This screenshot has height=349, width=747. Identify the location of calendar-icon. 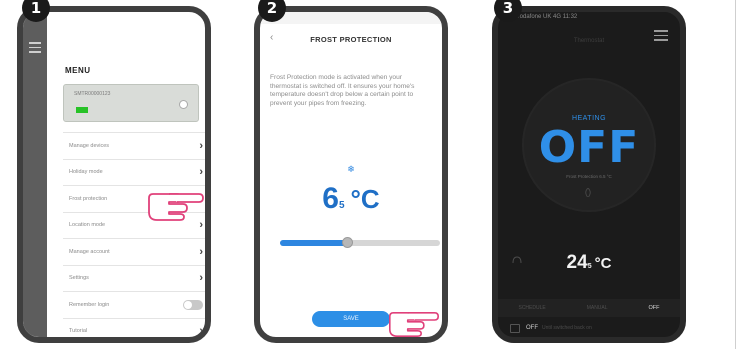
(515, 328).